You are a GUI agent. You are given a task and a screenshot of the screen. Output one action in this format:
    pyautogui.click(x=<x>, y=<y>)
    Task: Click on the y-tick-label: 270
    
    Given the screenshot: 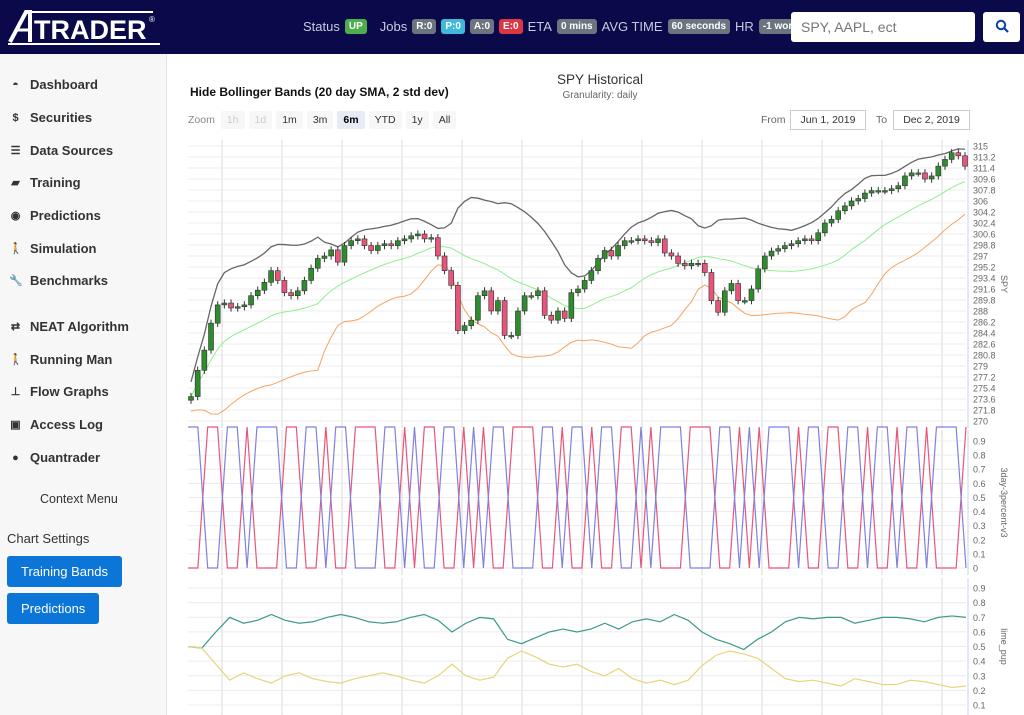 What is the action you would take?
    pyautogui.click(x=980, y=422)
    